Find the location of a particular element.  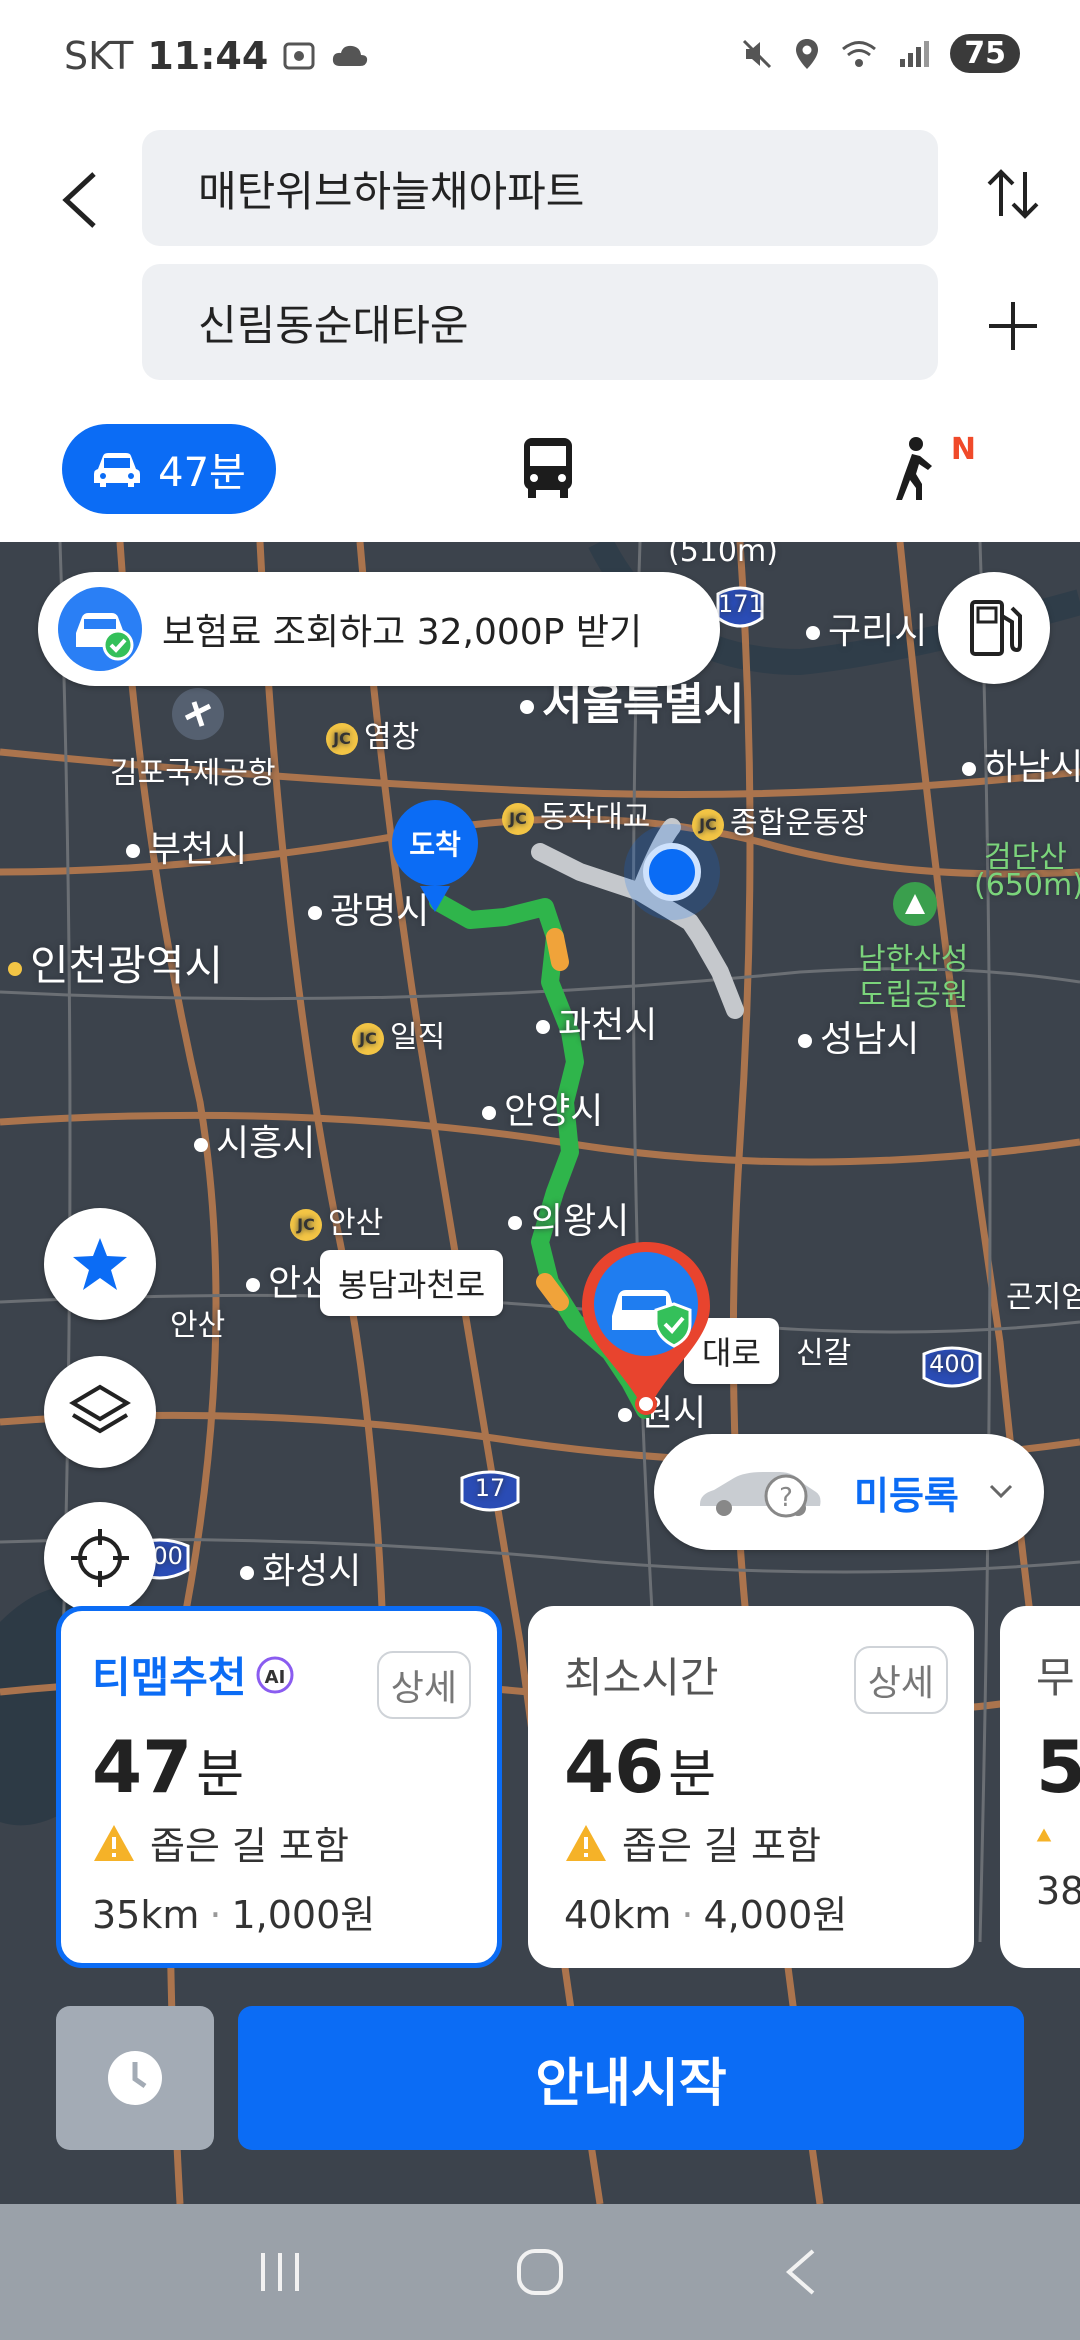

route-stats: 38 is located at coordinates (1058, 1891).